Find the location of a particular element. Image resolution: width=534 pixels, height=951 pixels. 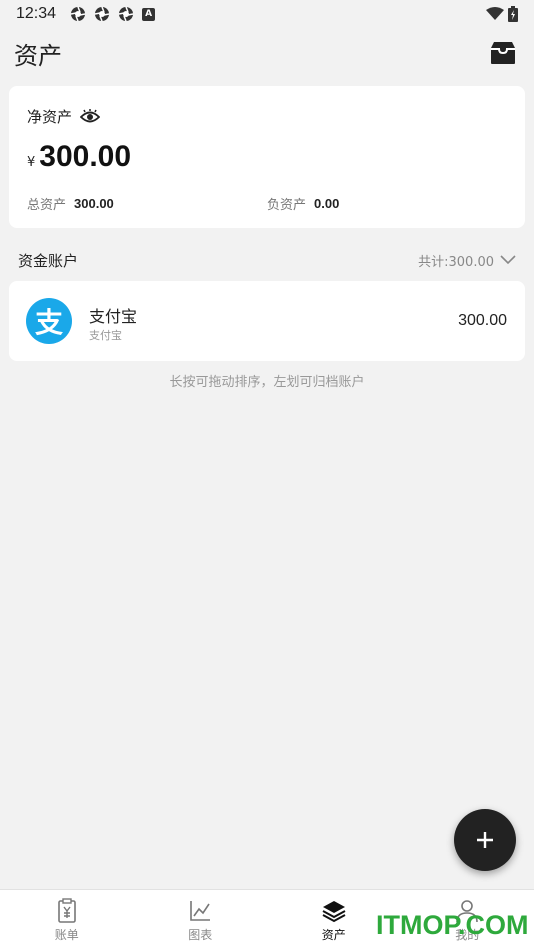

debt-assets: 负资产 0.00 is located at coordinates (303, 203).